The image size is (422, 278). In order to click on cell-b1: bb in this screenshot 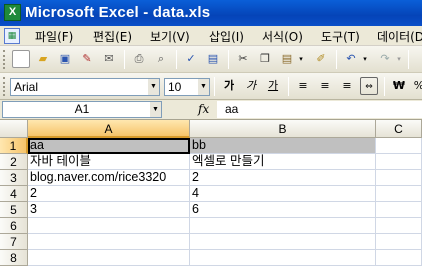, I will do `click(283, 146)`.